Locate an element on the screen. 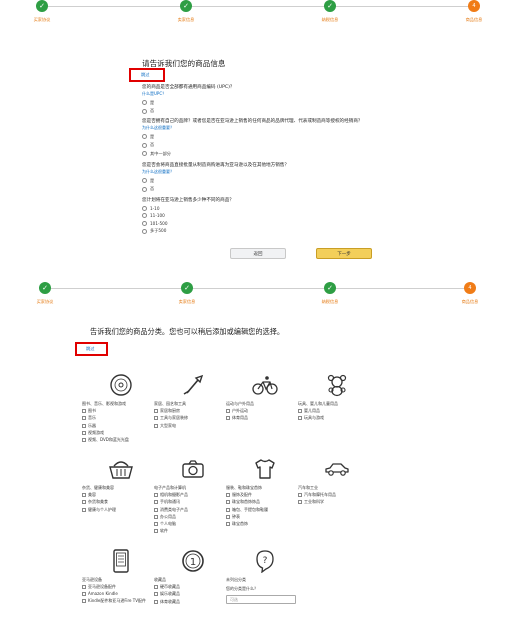 The height and width of the screenshot is (624, 520). svg-text: 1 is located at coordinates (193, 562).